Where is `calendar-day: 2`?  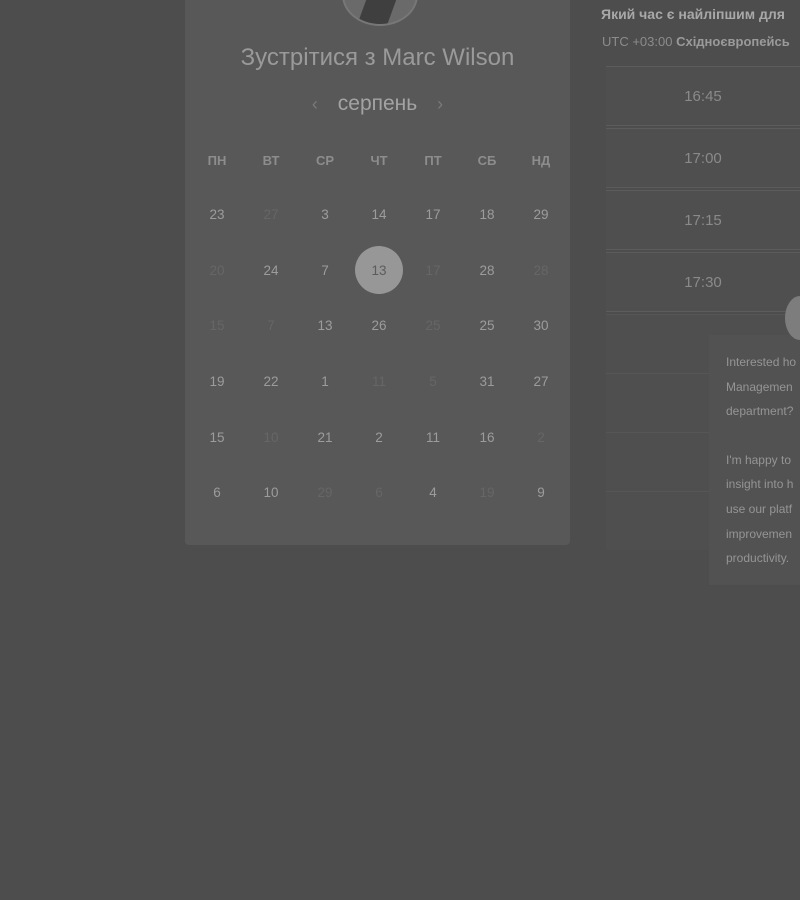
calendar-day: 2 is located at coordinates (379, 437).